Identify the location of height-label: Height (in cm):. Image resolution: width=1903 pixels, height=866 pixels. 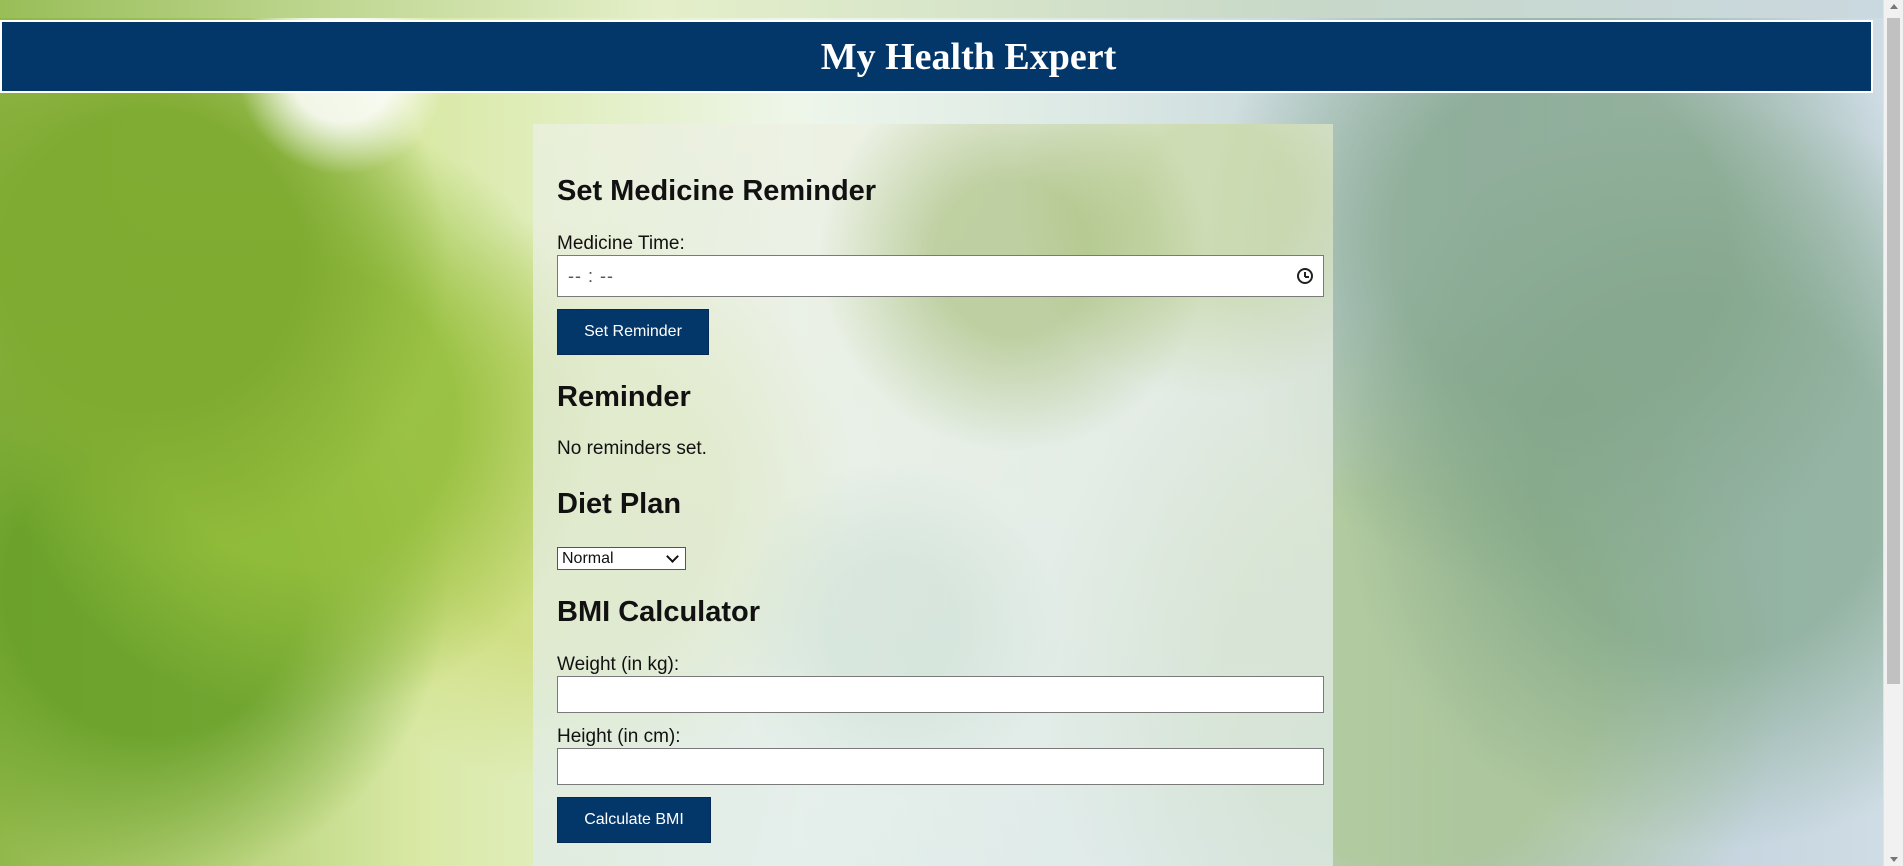
(619, 736).